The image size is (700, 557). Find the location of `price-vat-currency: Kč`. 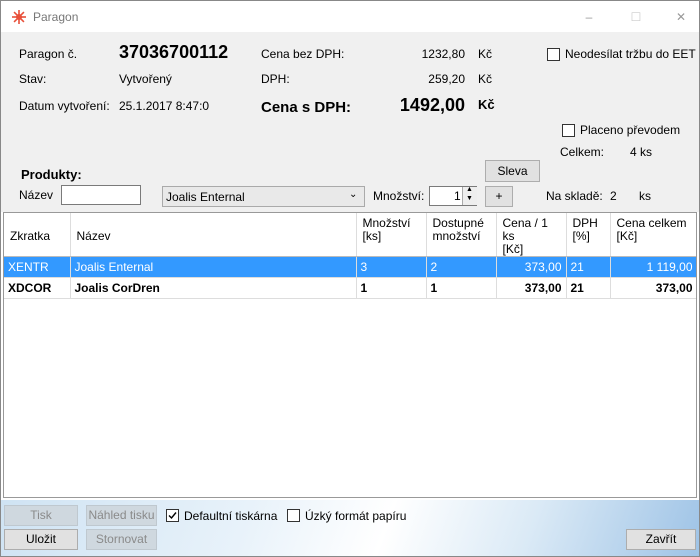

price-vat-currency: Kč is located at coordinates (486, 104).